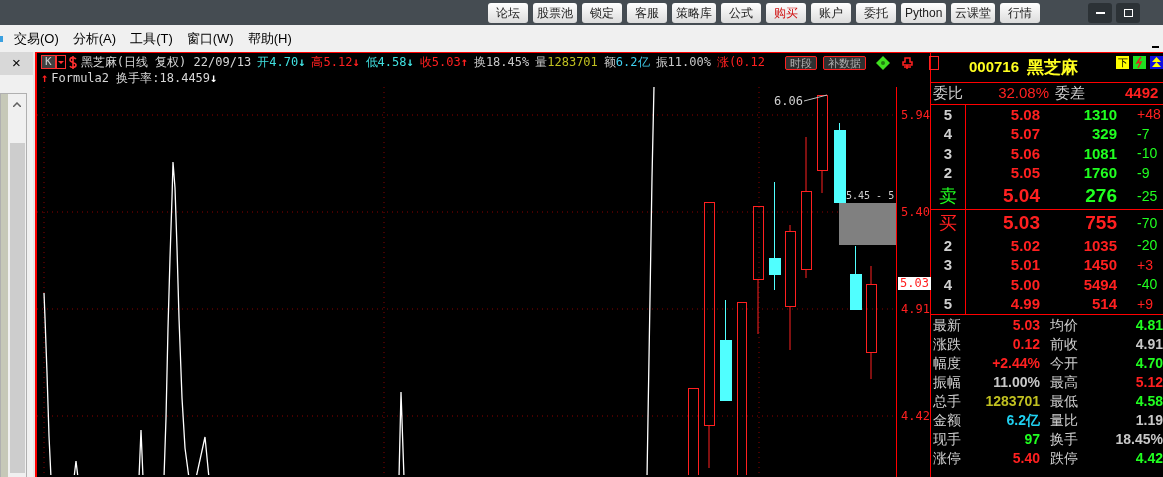 This screenshot has height=477, width=1163. I want to click on panel-toggle-icon, so click(934, 63).